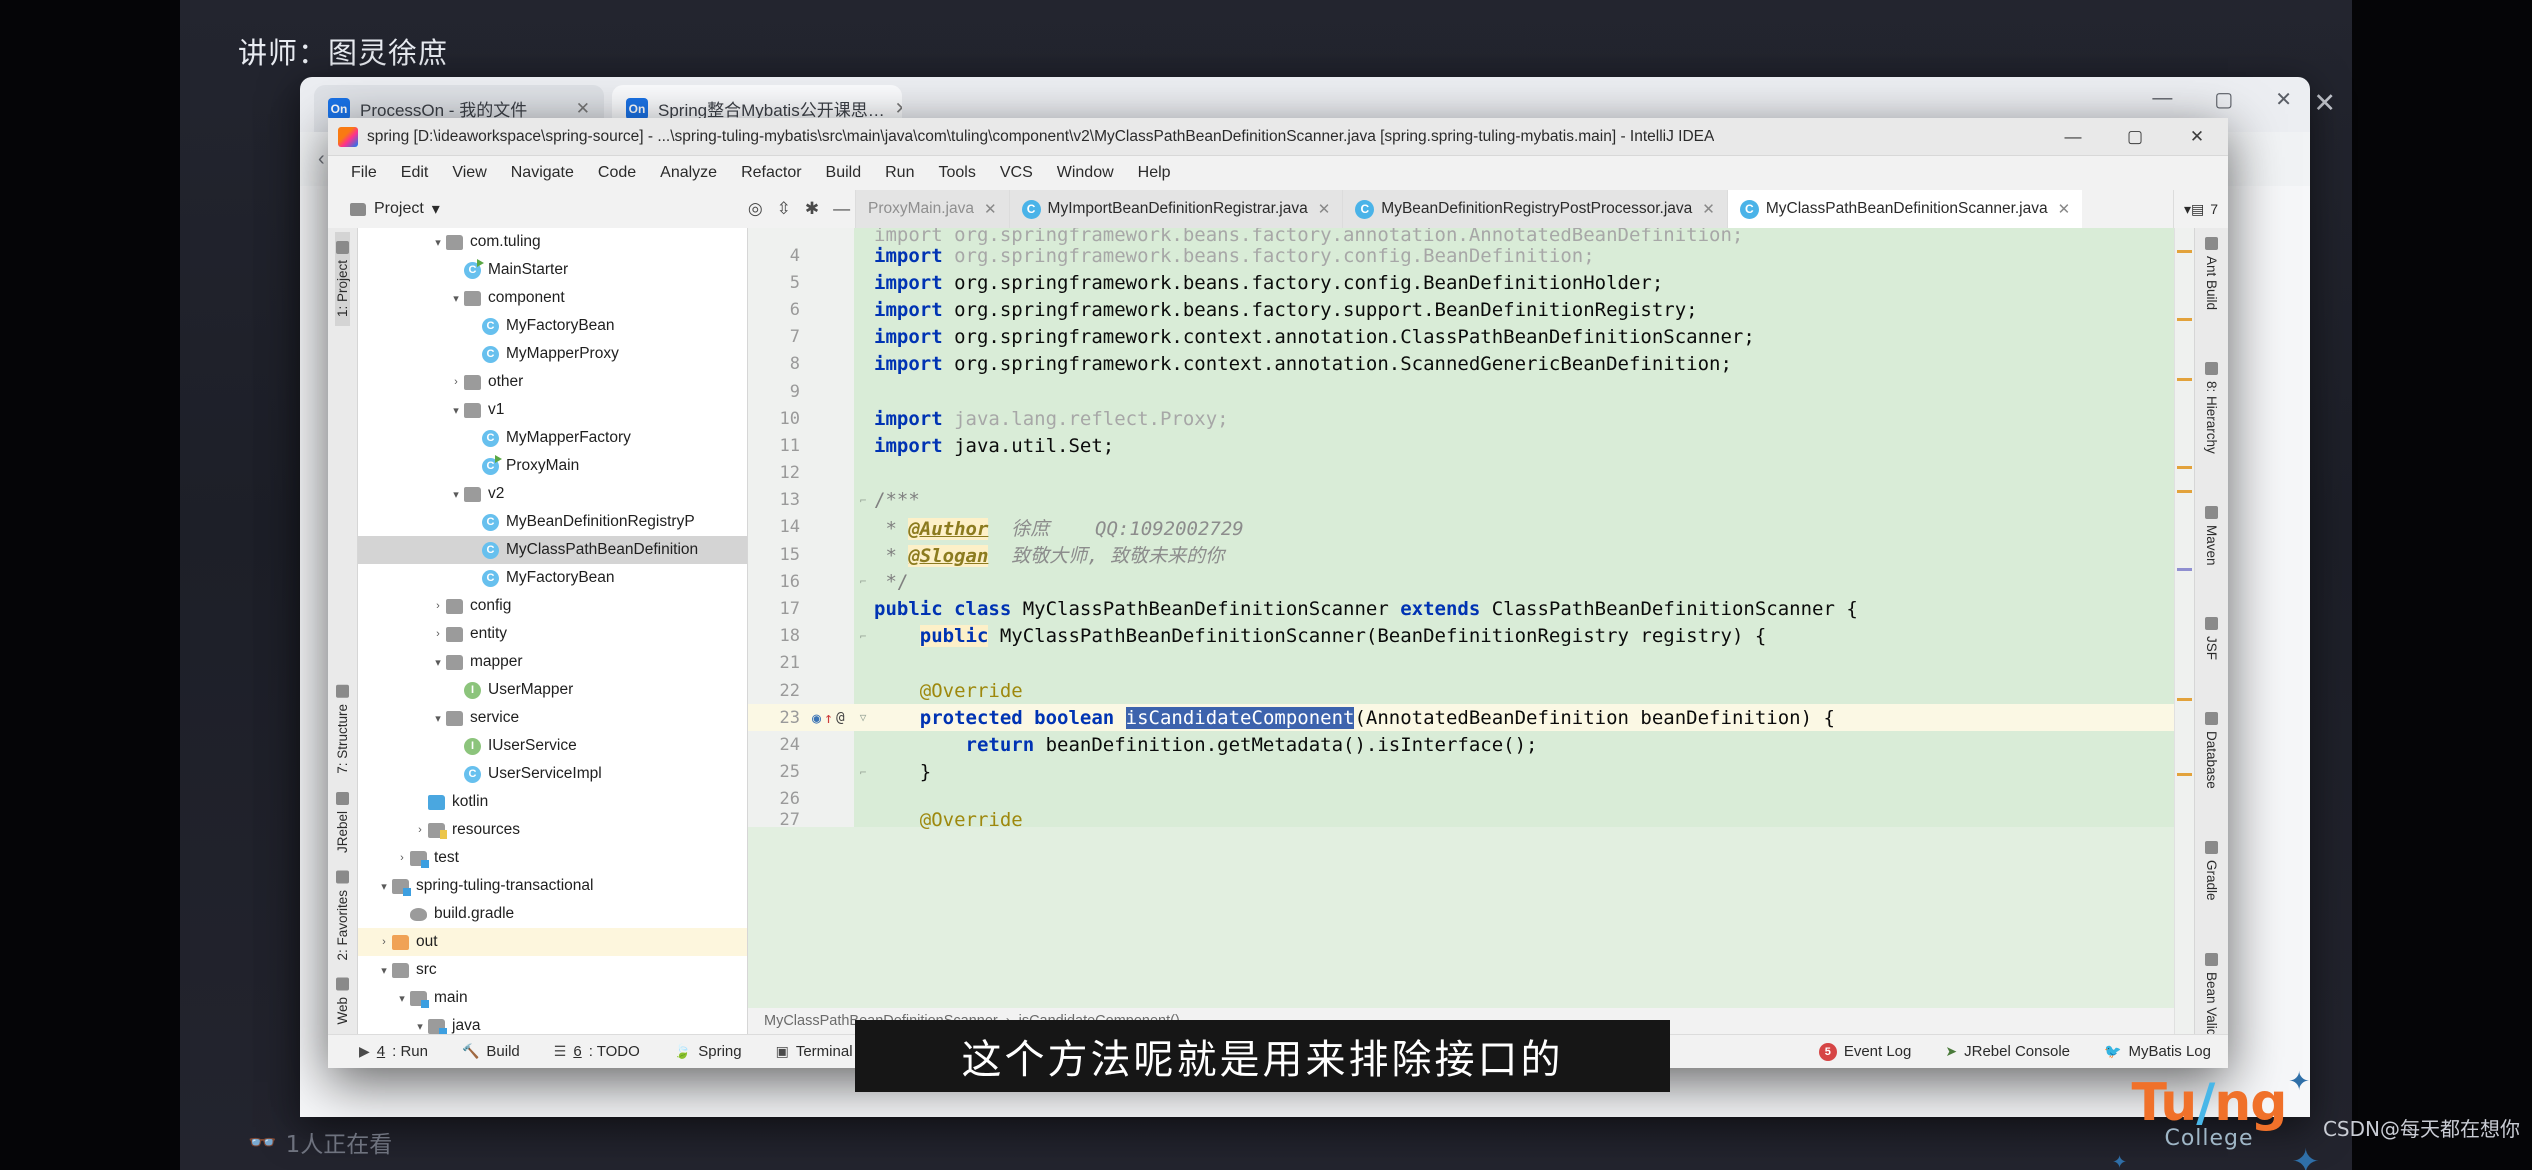  I want to click on gutter-marks: ◉ ↑ @, so click(832, 718).